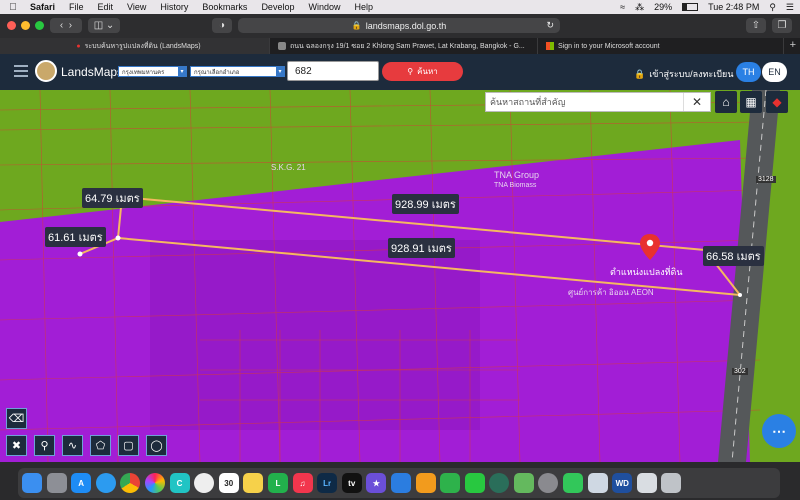  I want to click on bluetooth-icon: ⁂, so click(639, 7).